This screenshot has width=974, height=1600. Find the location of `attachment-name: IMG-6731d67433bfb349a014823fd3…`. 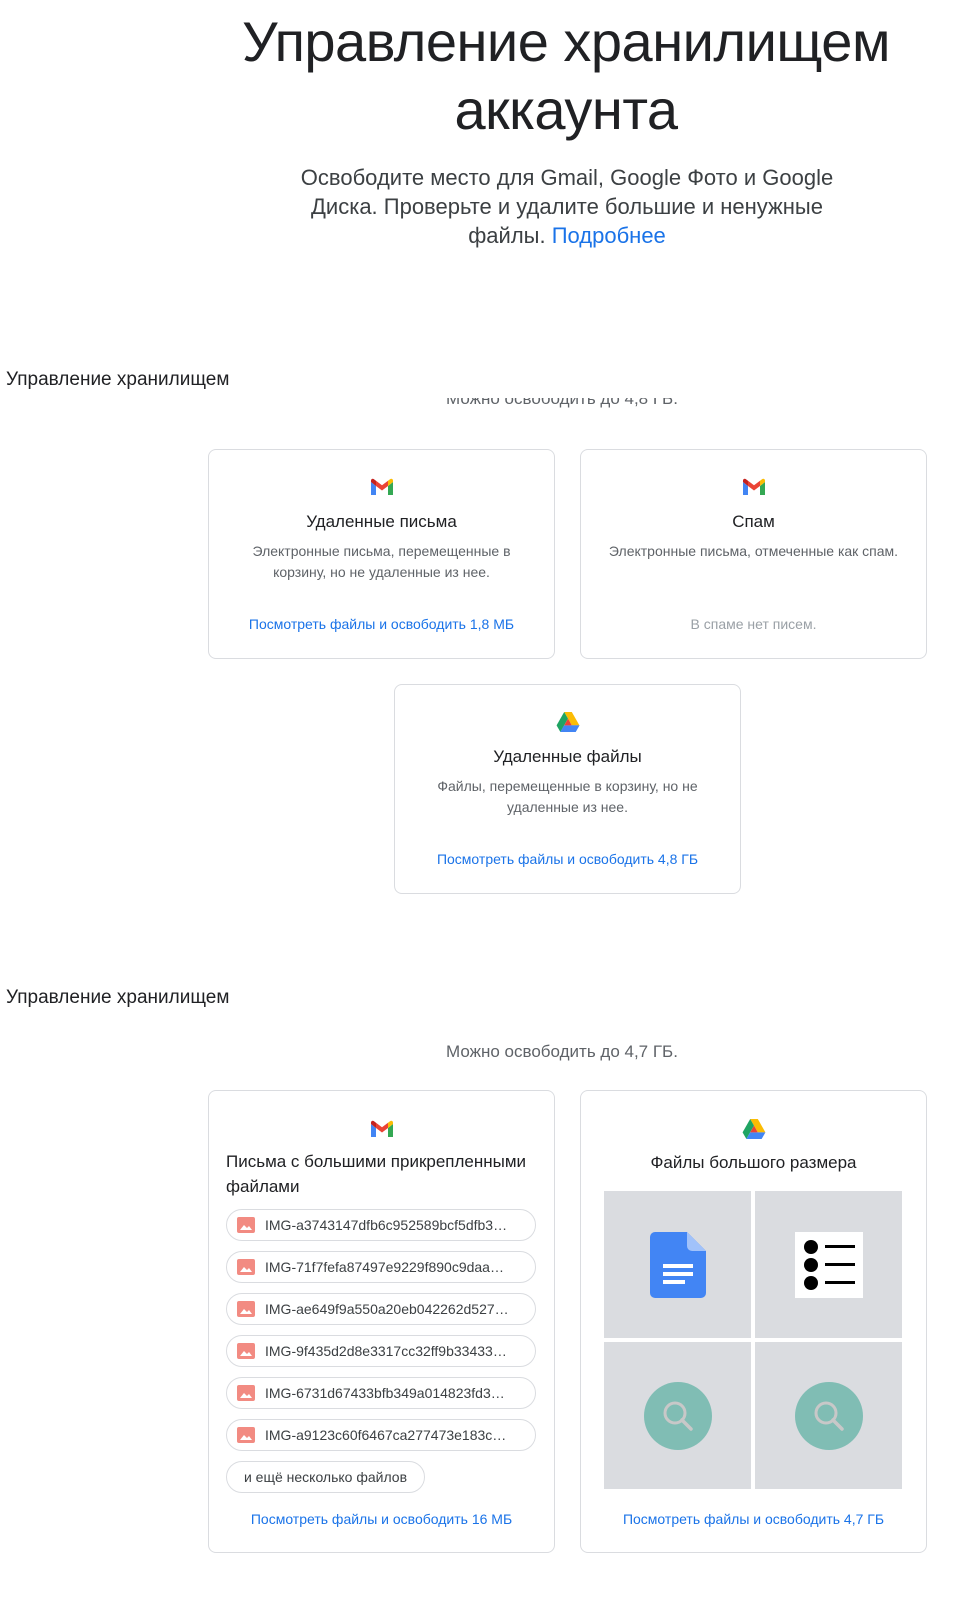

attachment-name: IMG-6731d67433bfb349a014823fd3… is located at coordinates (385, 1393).